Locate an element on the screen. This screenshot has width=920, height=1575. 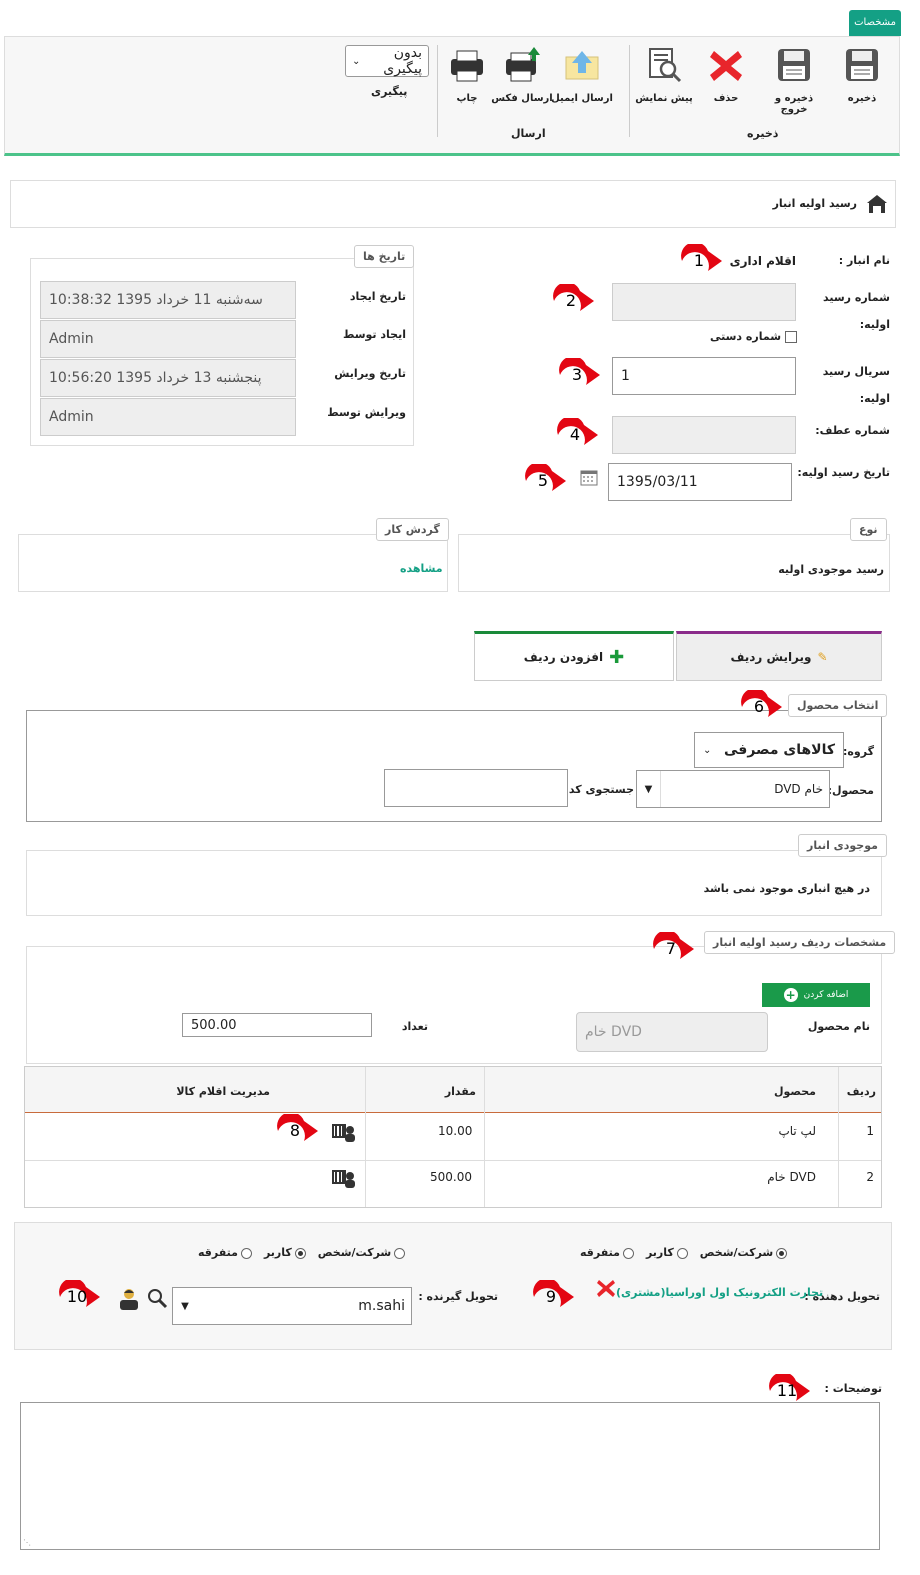
receiver-label: تحویل گیرنده : is located at coordinates (458, 1296).